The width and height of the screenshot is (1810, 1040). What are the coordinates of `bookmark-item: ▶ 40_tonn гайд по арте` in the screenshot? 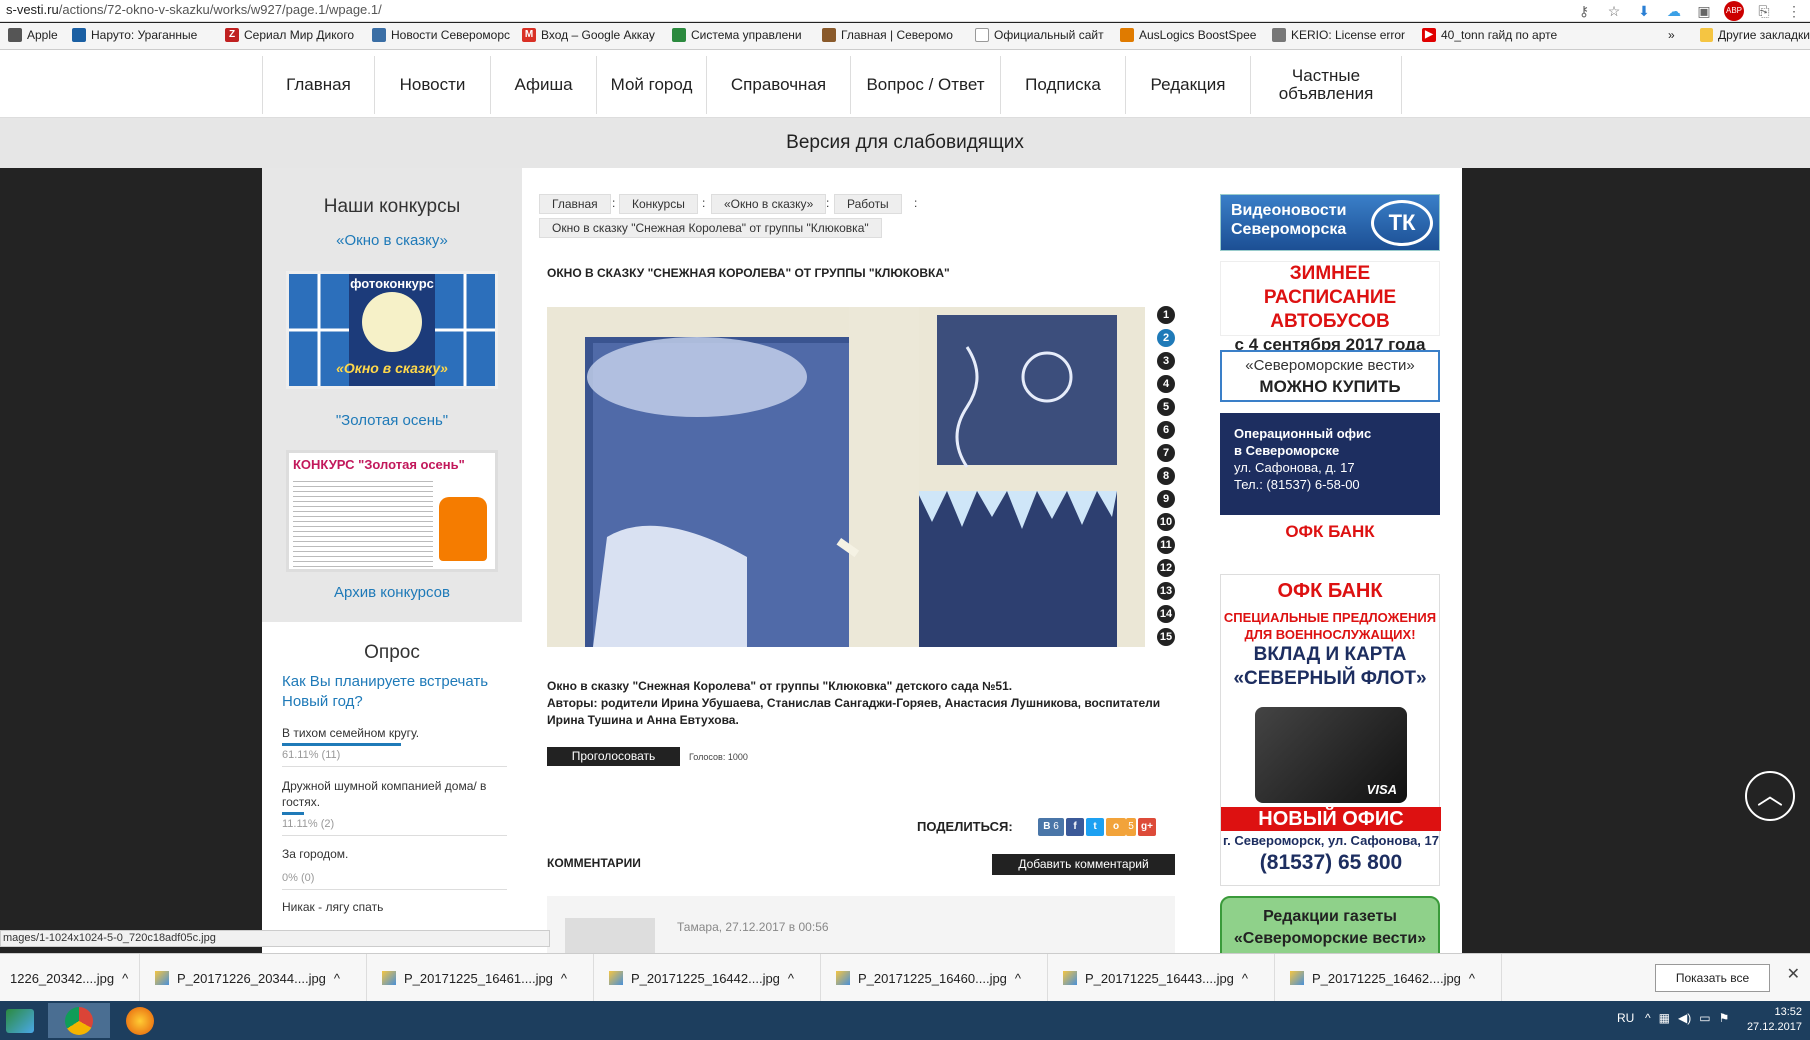 It's located at (1492, 35).